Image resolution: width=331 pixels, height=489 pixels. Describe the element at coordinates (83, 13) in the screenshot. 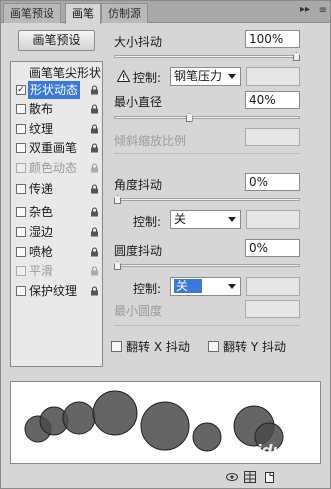

I see `tab-brush: 画笔` at that location.